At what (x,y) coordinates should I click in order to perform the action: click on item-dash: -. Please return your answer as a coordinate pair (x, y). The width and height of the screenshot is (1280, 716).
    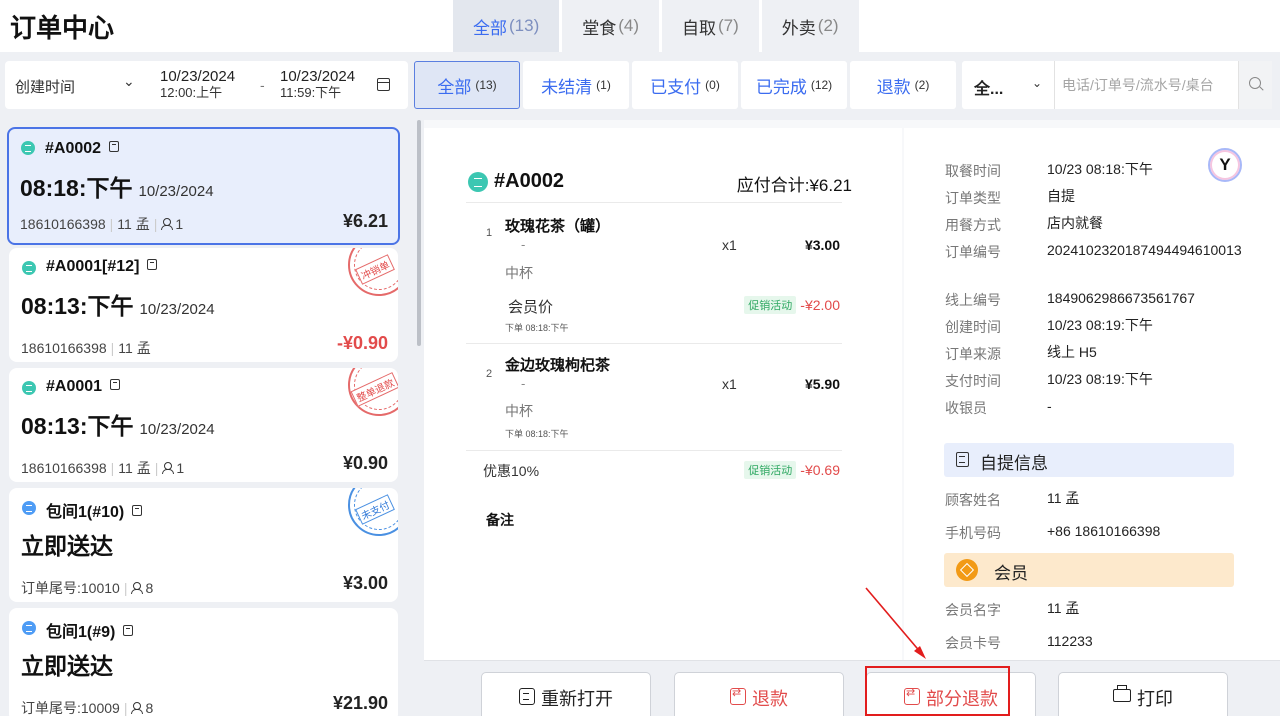
    Looking at the image, I should click on (523, 244).